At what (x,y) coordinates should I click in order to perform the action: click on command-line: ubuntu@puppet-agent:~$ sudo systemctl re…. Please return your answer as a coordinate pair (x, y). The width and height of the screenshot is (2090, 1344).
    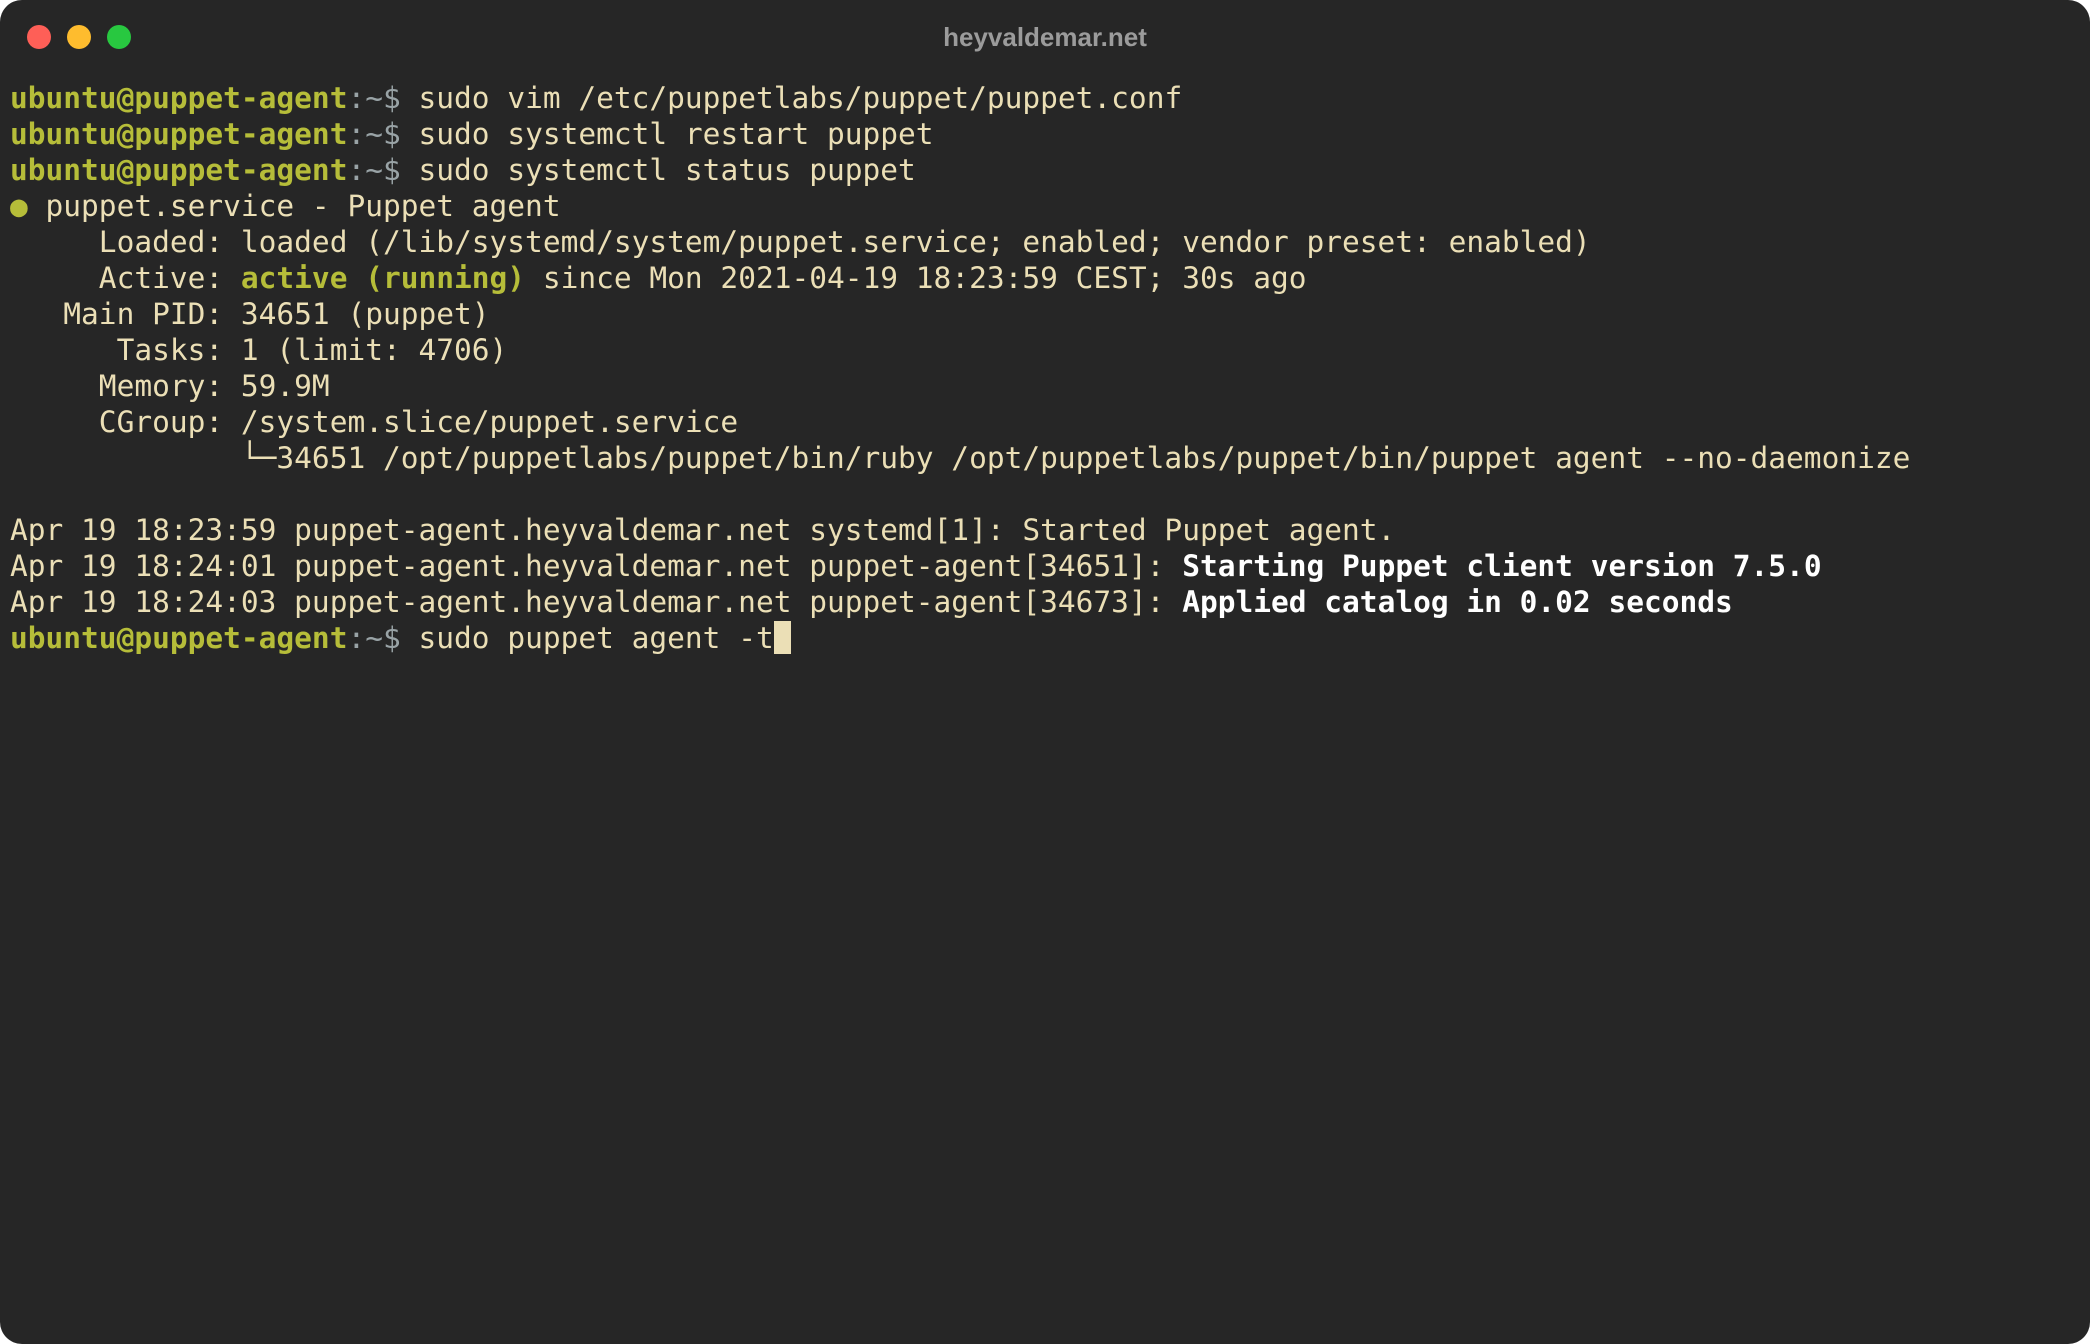
    Looking at the image, I should click on (960, 134).